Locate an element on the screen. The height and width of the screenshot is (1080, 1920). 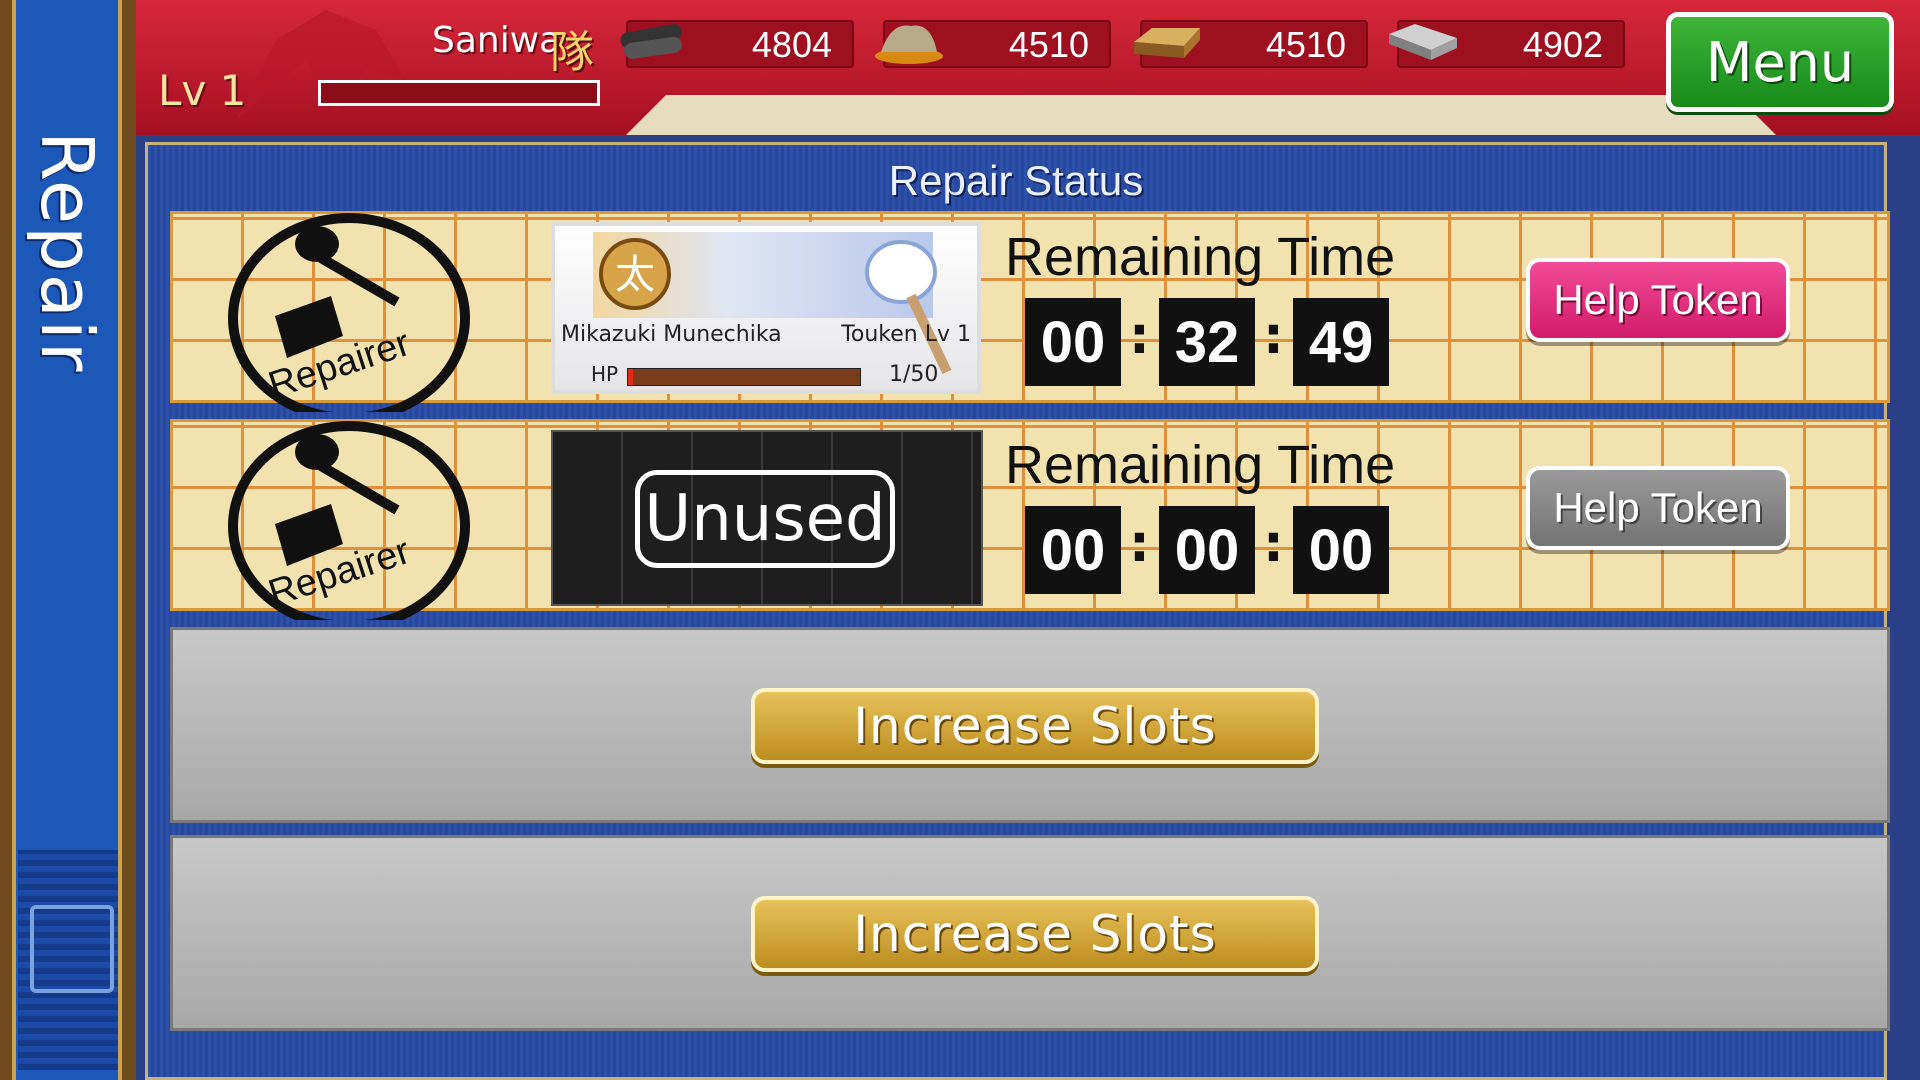
sword-level: Touken Lv 1 is located at coordinates (906, 334).